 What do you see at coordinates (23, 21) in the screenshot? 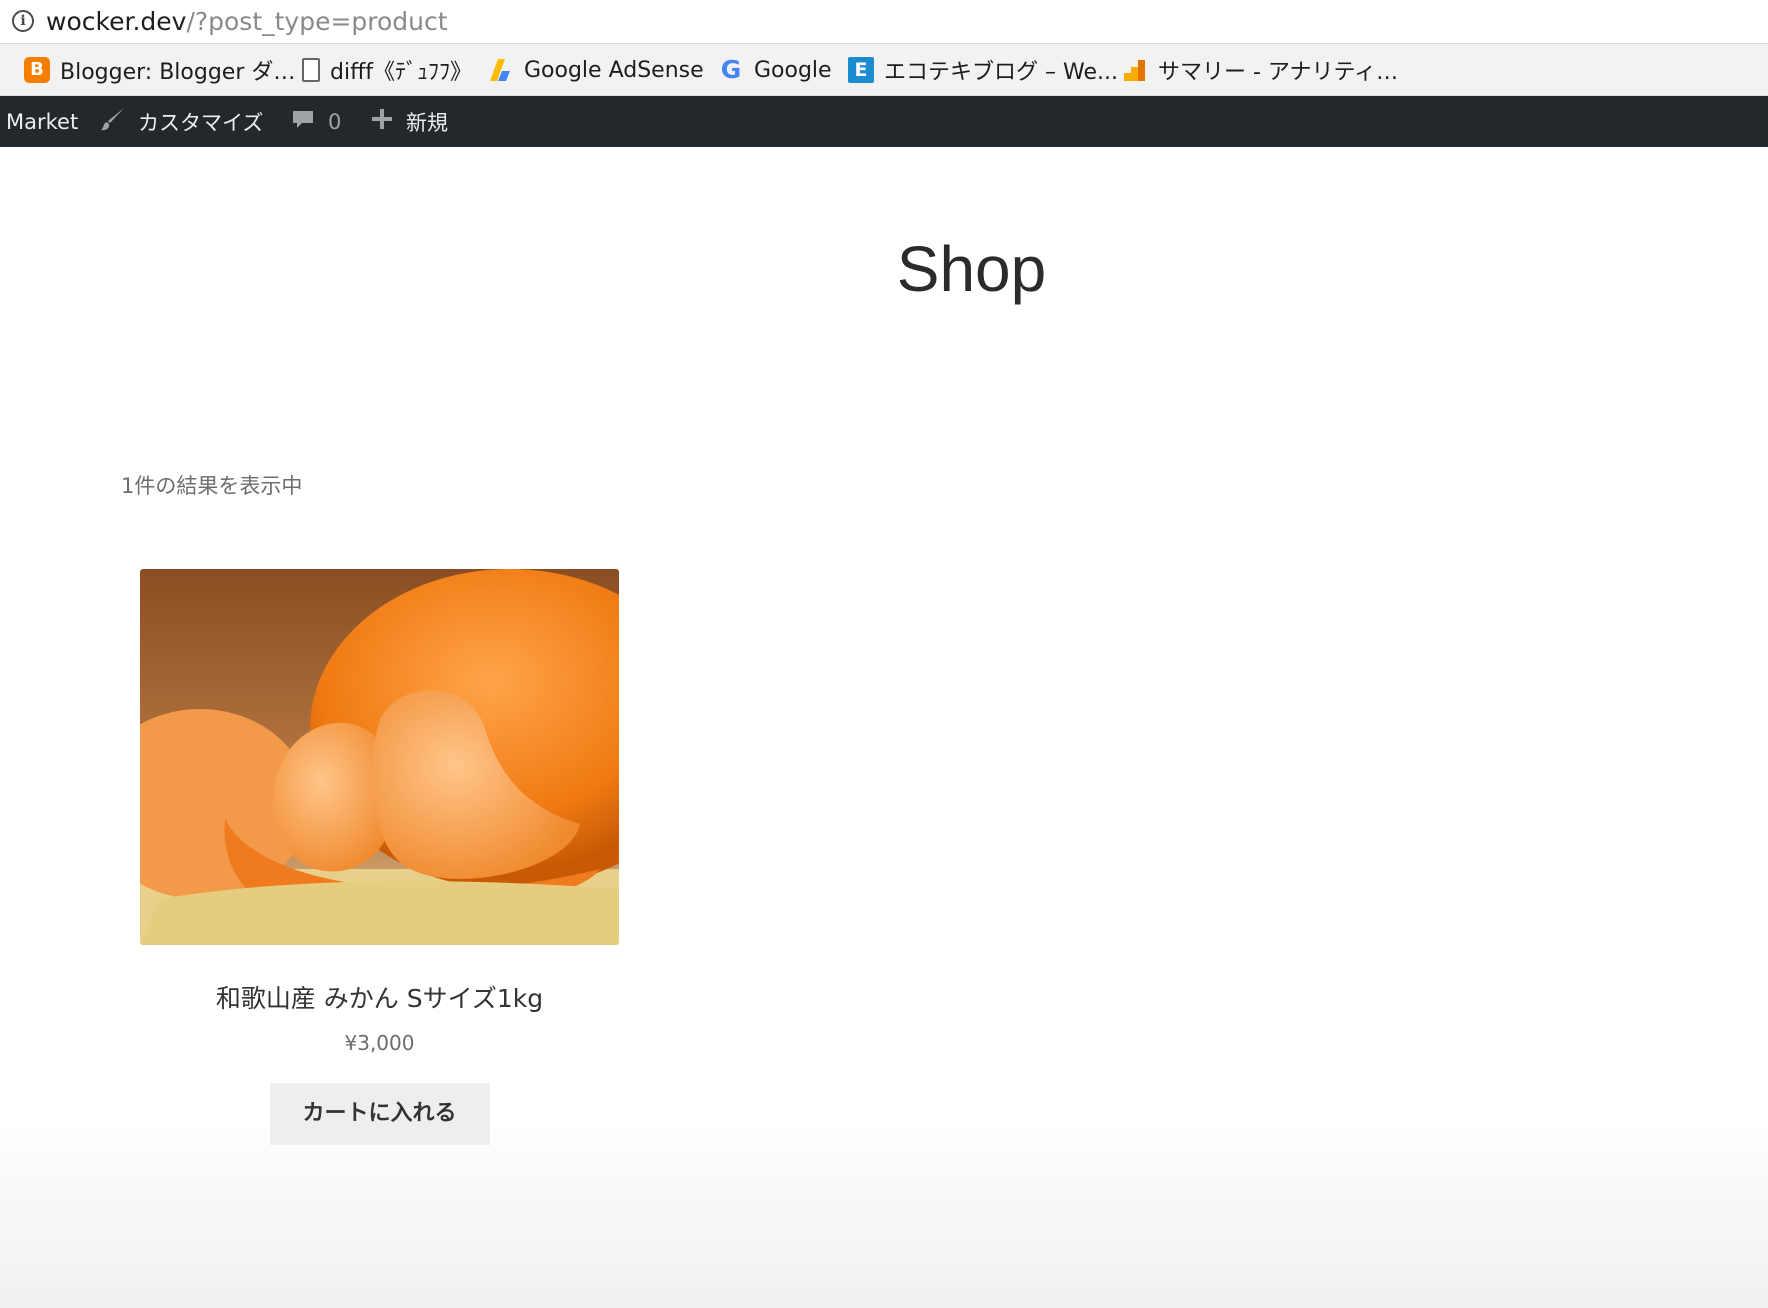
I see `info-icon: i` at bounding box center [23, 21].